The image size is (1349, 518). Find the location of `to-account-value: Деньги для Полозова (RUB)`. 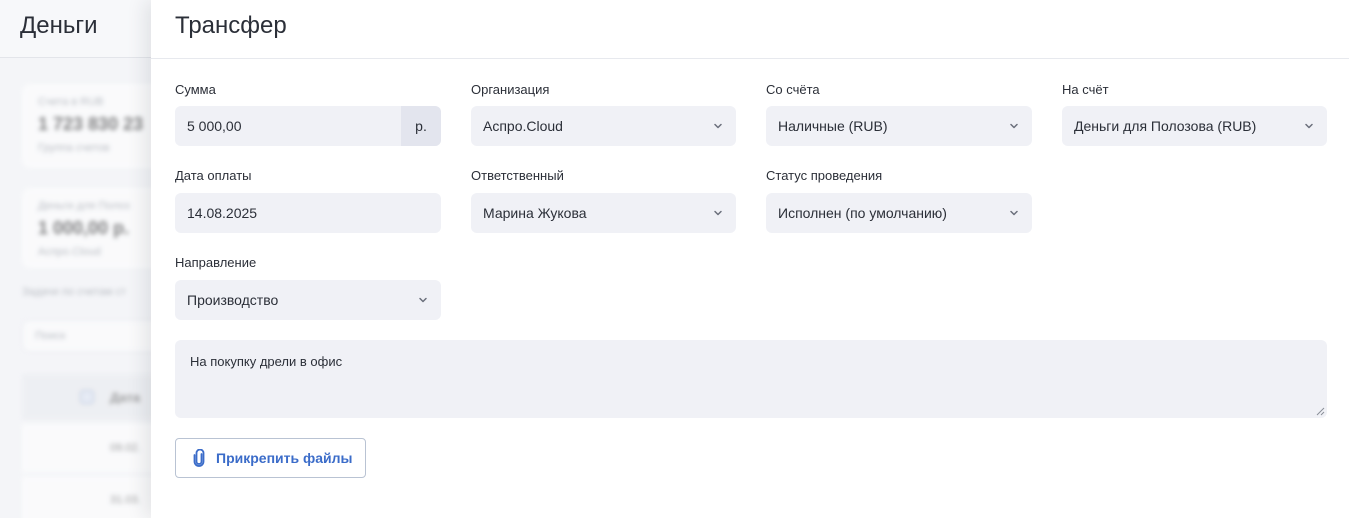

to-account-value: Деньги для Полозова (RUB) is located at coordinates (1165, 126).